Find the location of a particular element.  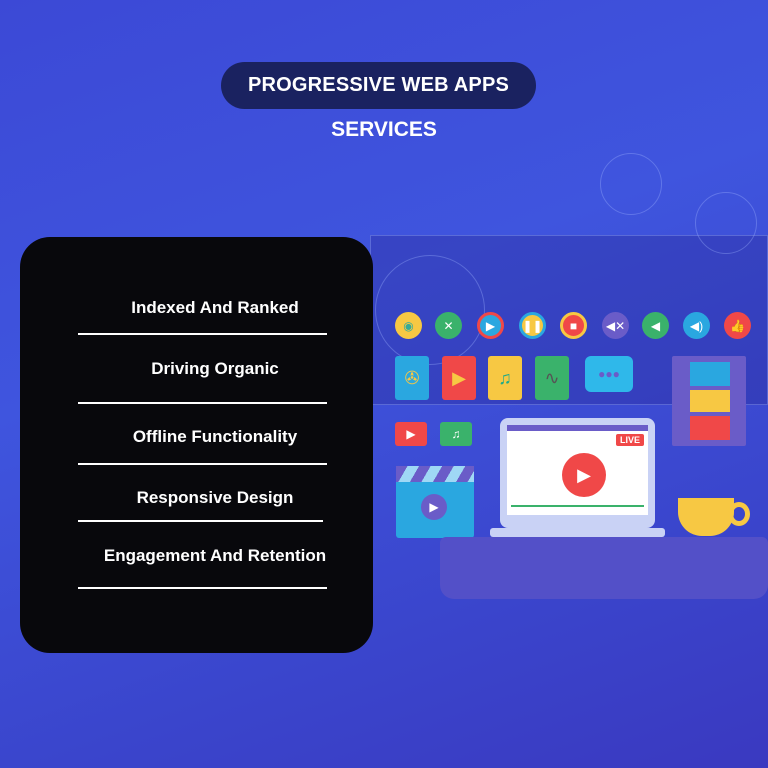

service-item-organic: Driving Organic is located at coordinates (215, 368).